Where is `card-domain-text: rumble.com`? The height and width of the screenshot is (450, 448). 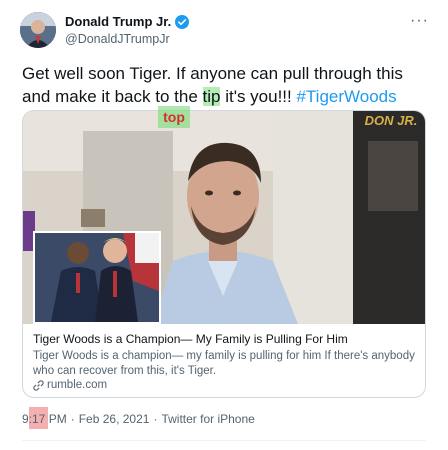
card-domain-text: rumble.com is located at coordinates (77, 385).